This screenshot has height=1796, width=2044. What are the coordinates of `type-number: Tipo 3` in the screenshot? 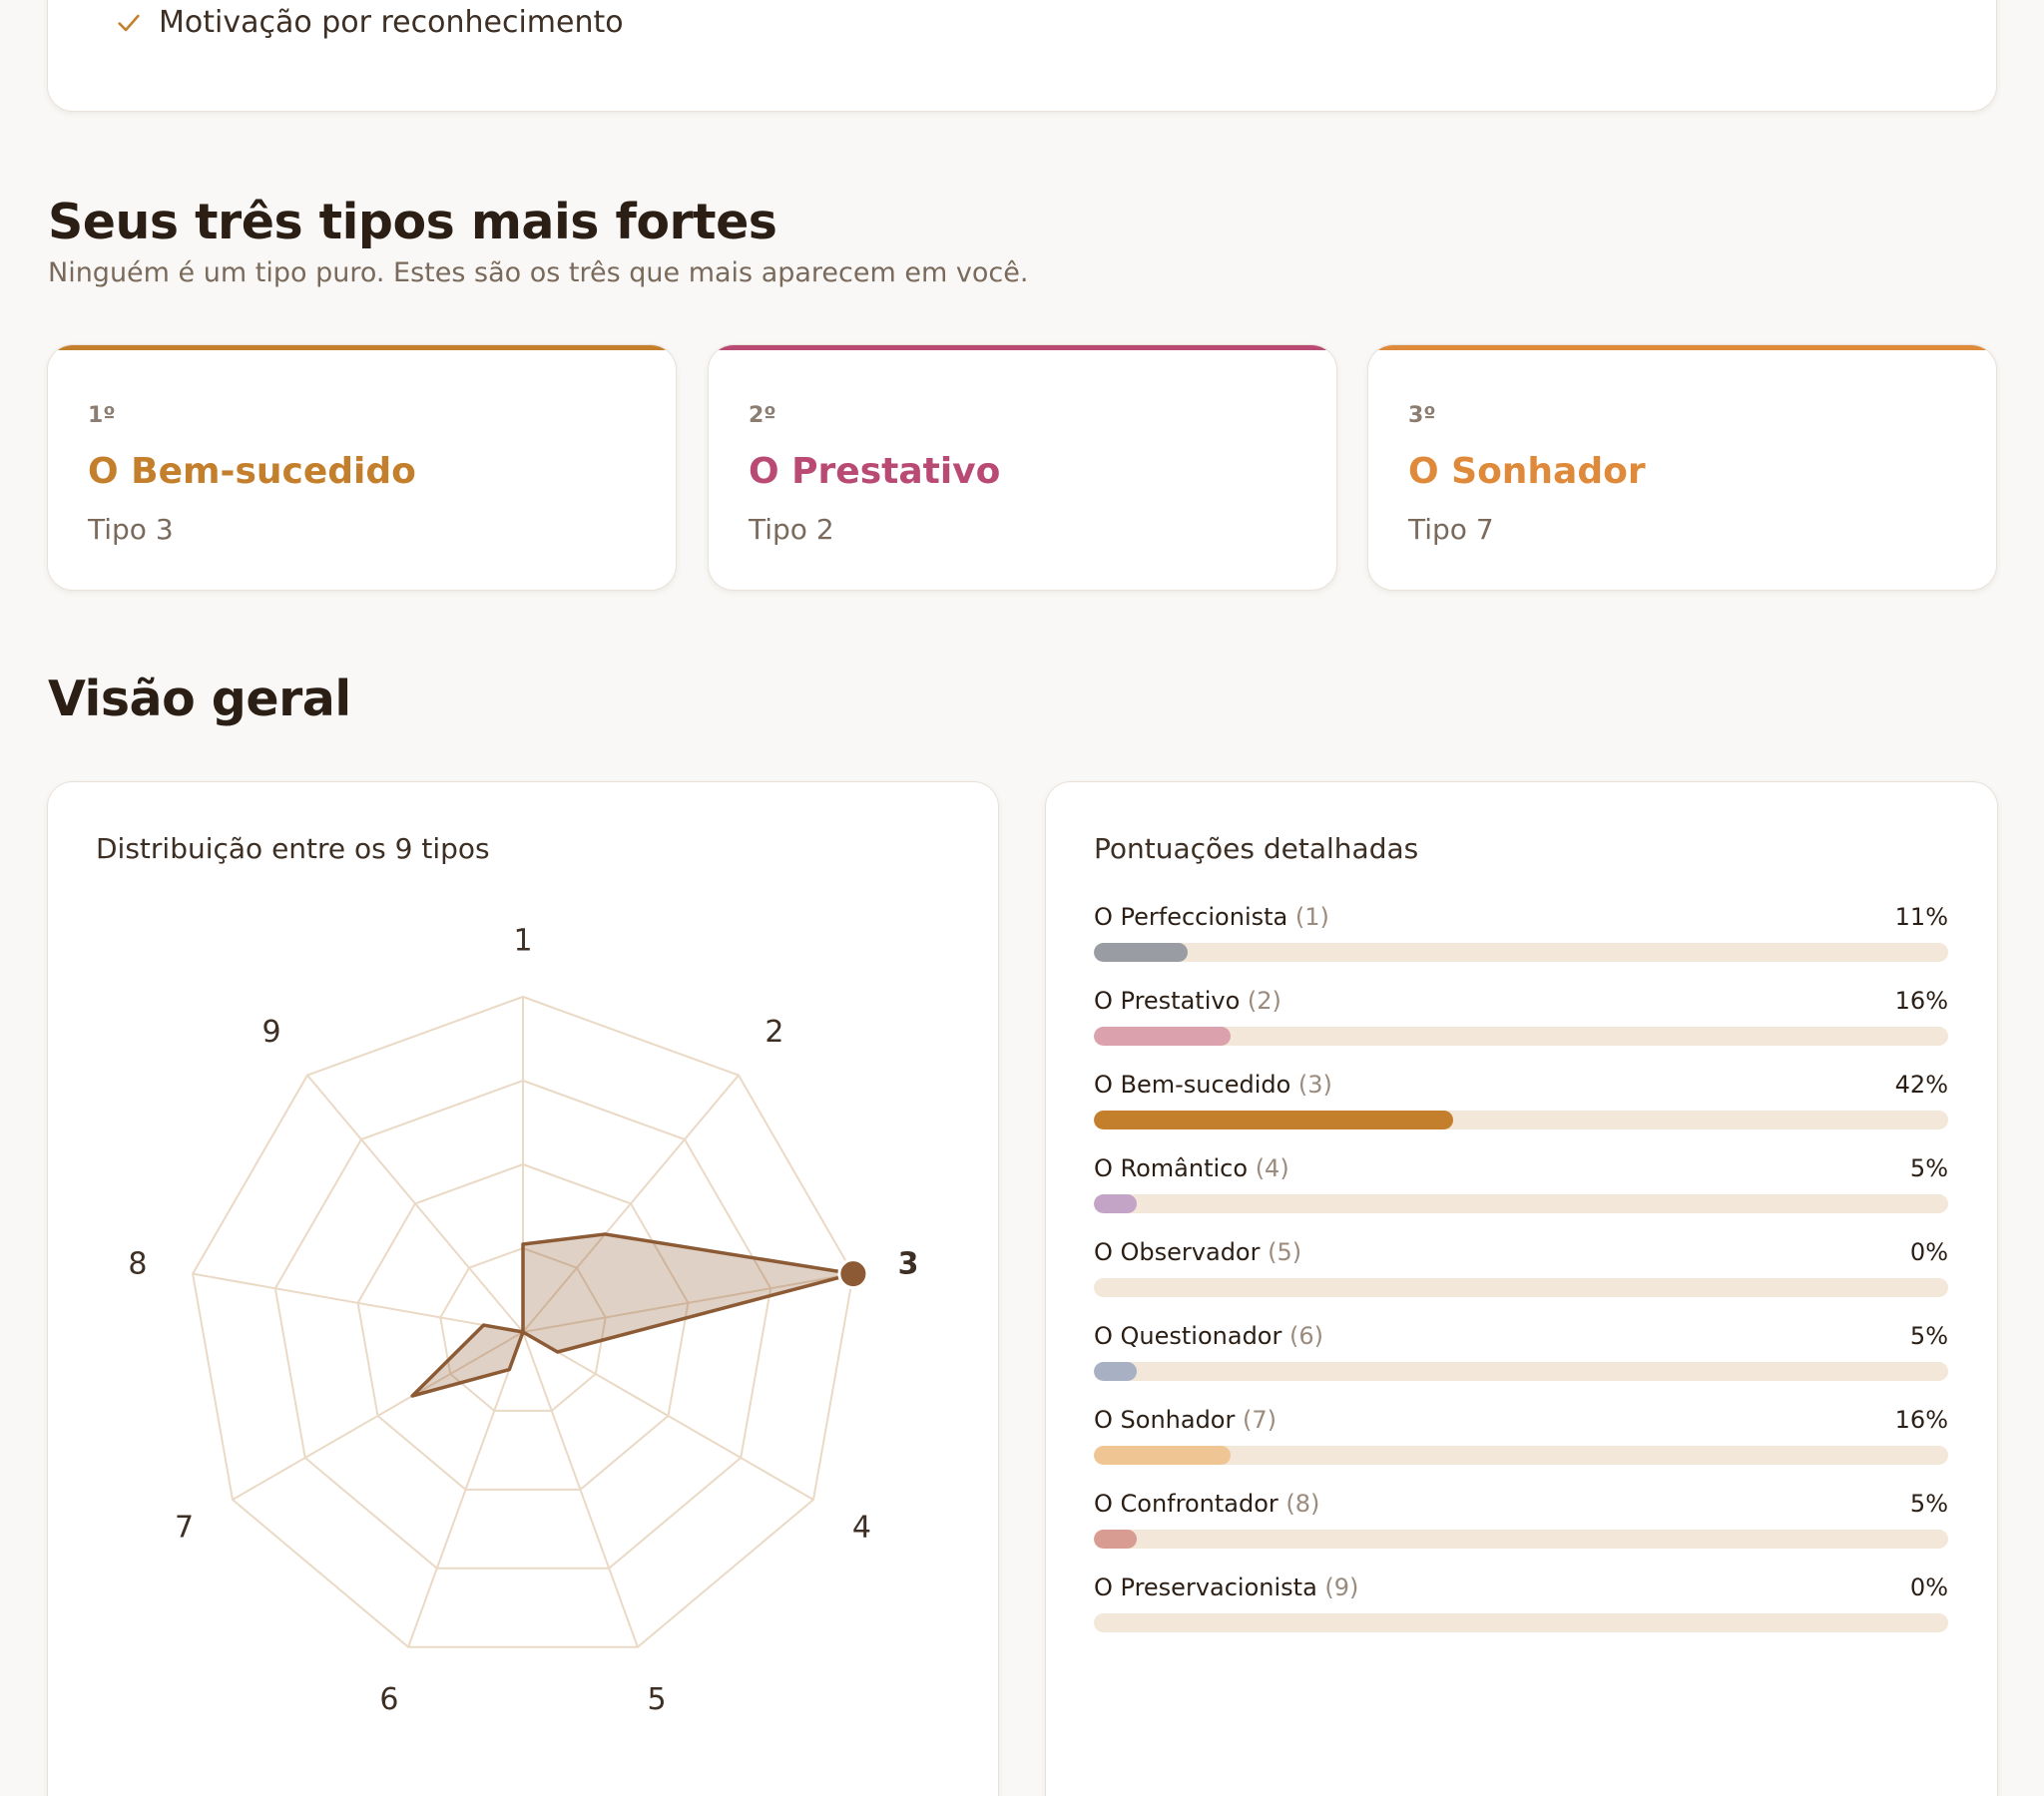 It's located at (131, 529).